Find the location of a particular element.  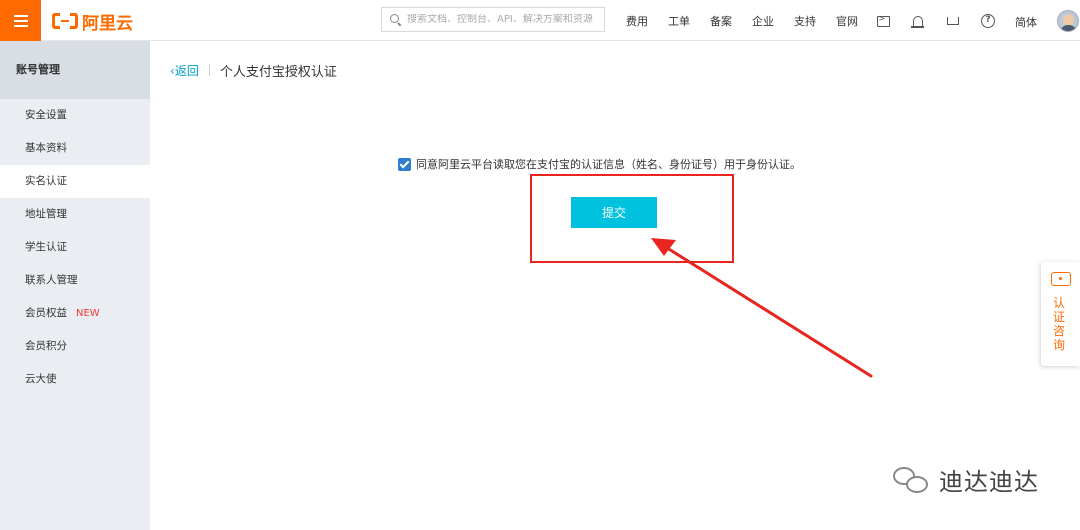

new-badge: NEW is located at coordinates (88, 313).